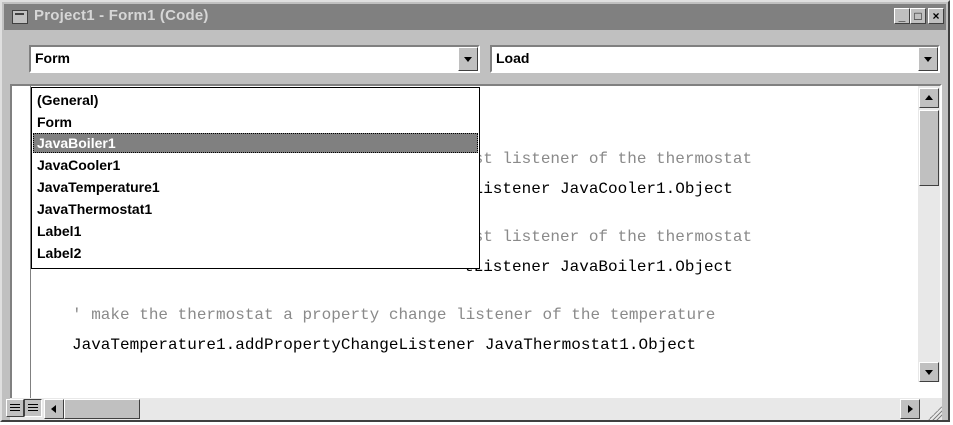 The image size is (953, 425). Describe the element at coordinates (715, 59) in the screenshot. I see `procedure-combo: Load` at that location.